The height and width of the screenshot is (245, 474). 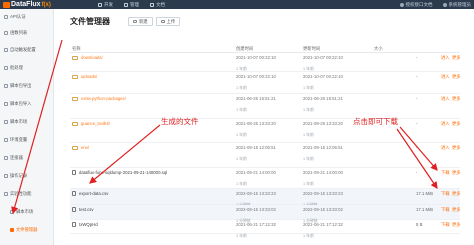 I want to click on sidebar-item-script-market: 脚本市场, so click(x=27, y=212).